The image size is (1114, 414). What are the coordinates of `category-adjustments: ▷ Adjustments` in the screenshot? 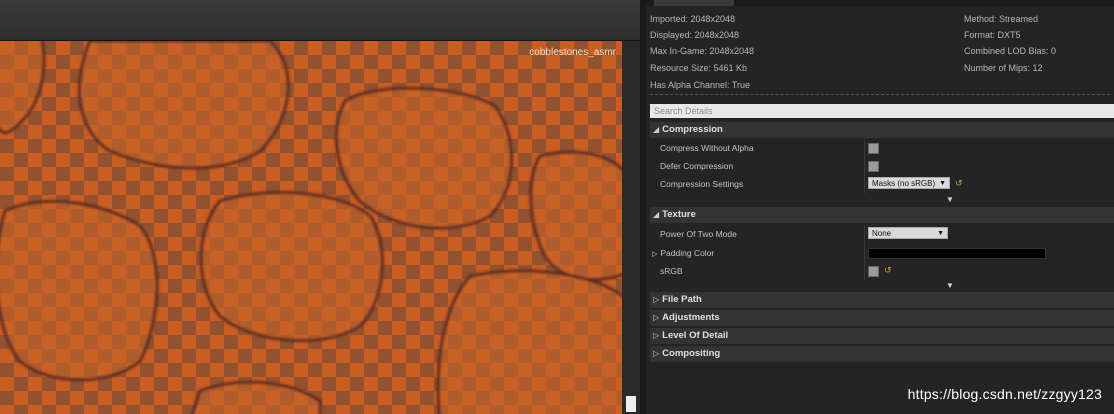 It's located at (882, 318).